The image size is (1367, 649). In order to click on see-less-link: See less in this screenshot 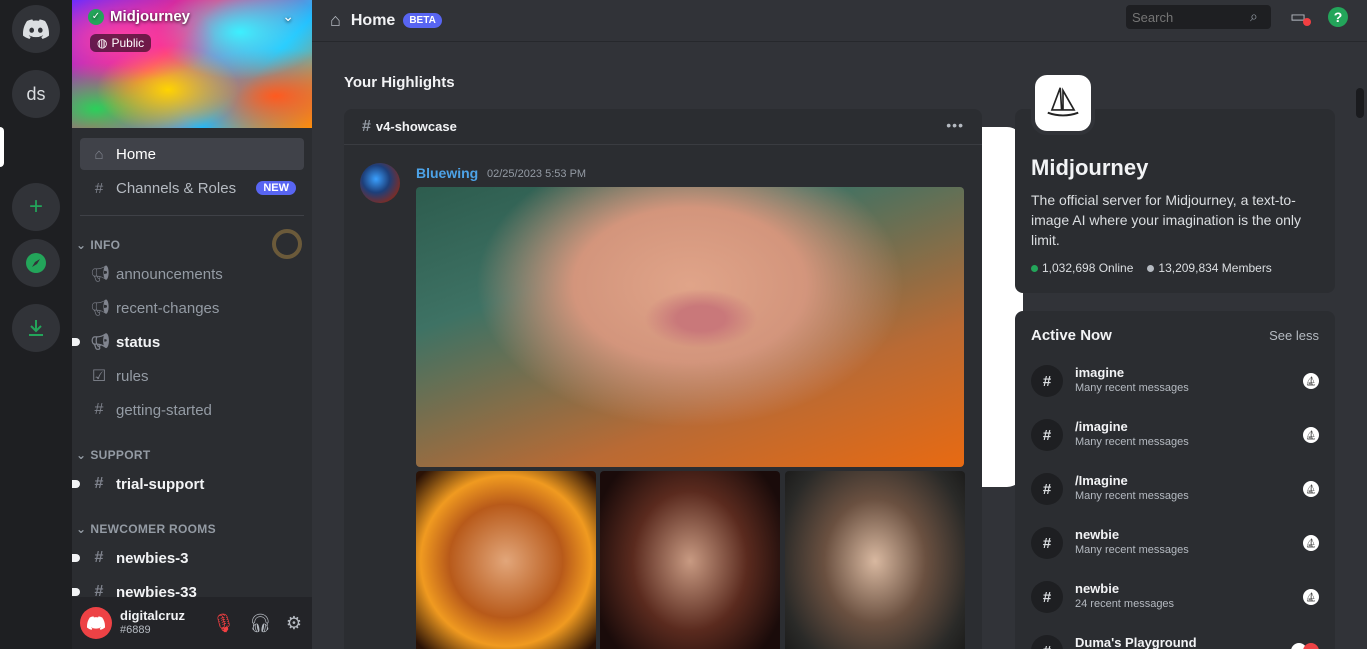, I will do `click(1294, 335)`.